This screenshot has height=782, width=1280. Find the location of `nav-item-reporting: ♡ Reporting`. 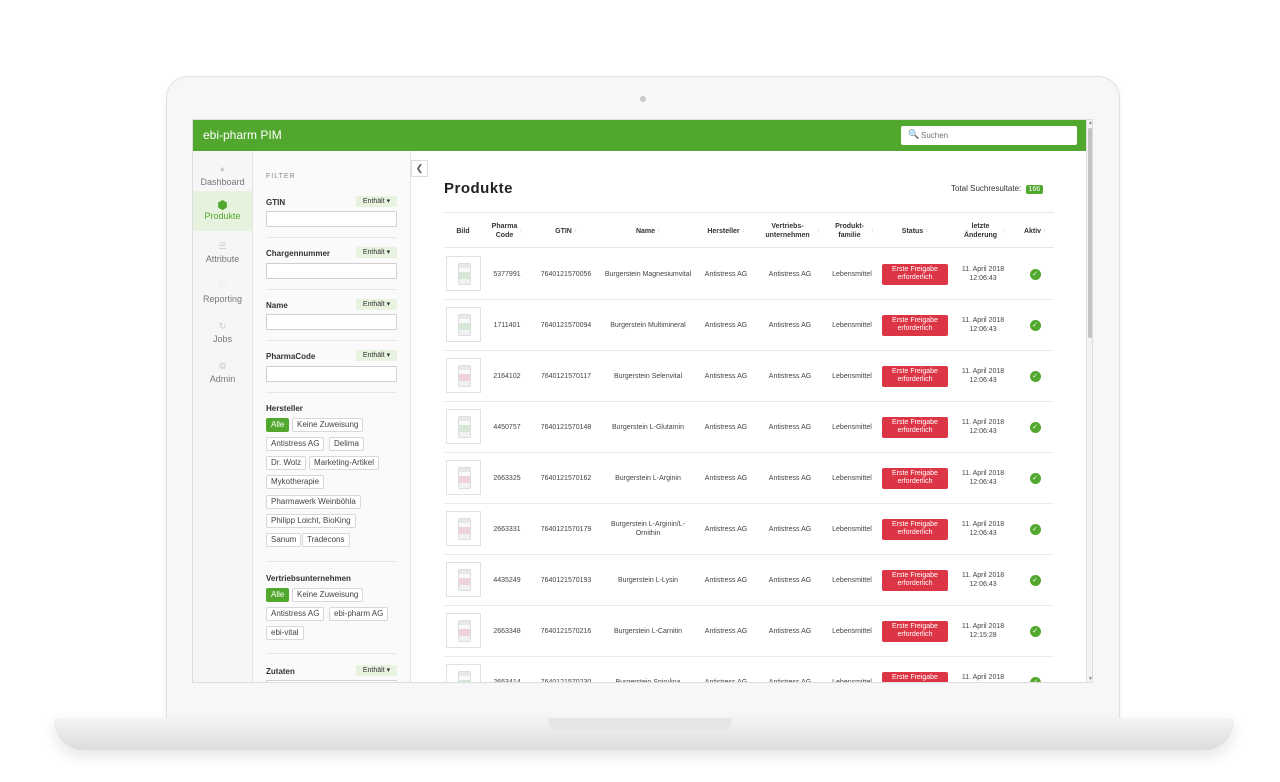

nav-item-reporting: ♡ Reporting is located at coordinates (222, 294).